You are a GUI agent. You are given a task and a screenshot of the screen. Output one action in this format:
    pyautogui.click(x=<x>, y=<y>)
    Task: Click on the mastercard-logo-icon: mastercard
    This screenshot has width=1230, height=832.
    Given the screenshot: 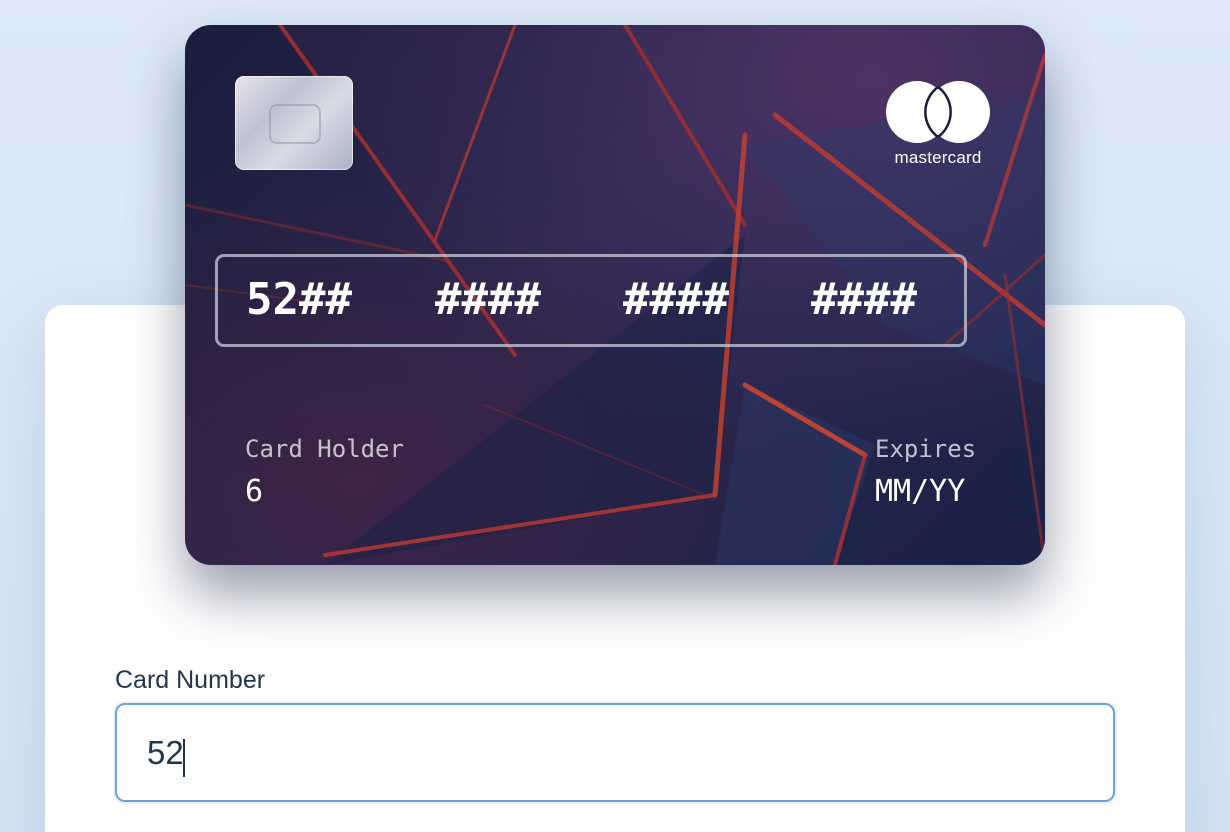 What is the action you would take?
    pyautogui.click(x=938, y=125)
    